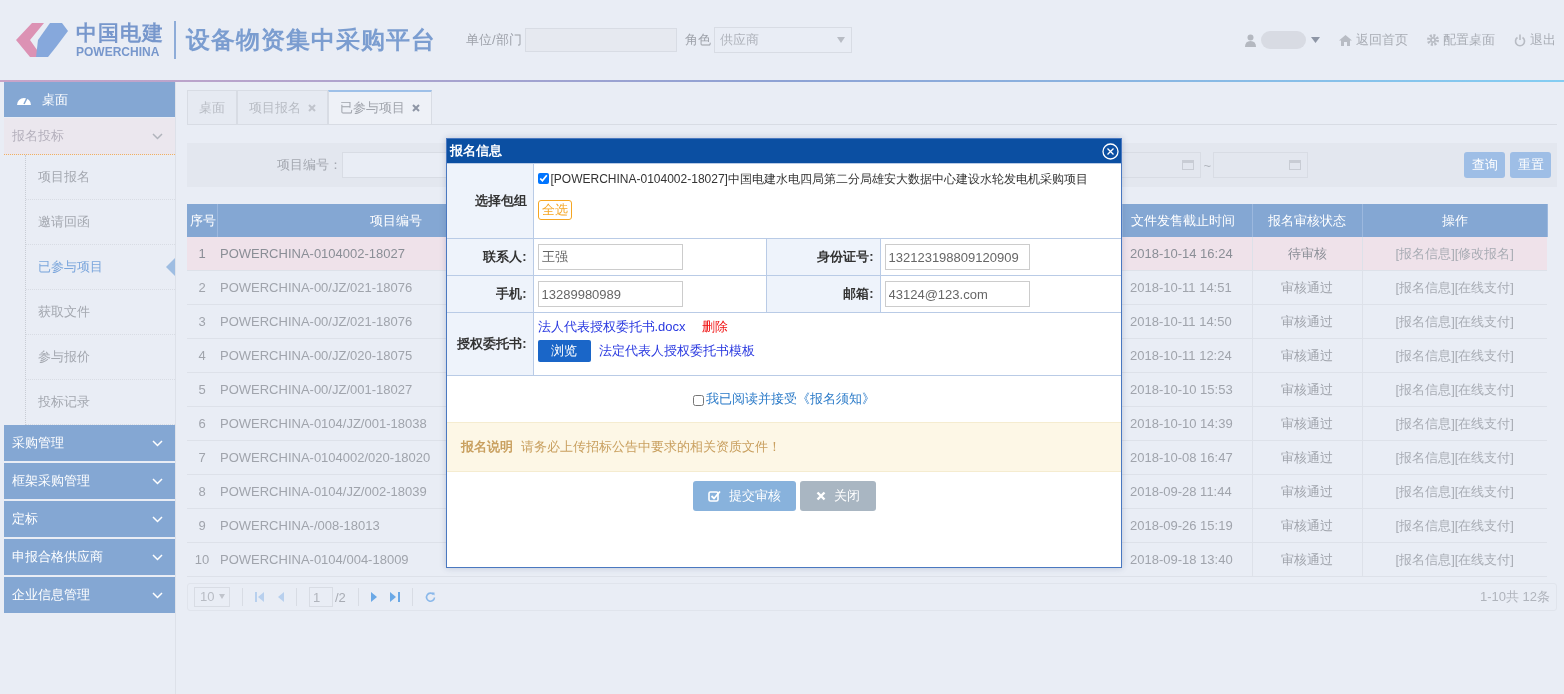  Describe the element at coordinates (374, 597) in the screenshot. I see `next-page-icon` at that location.